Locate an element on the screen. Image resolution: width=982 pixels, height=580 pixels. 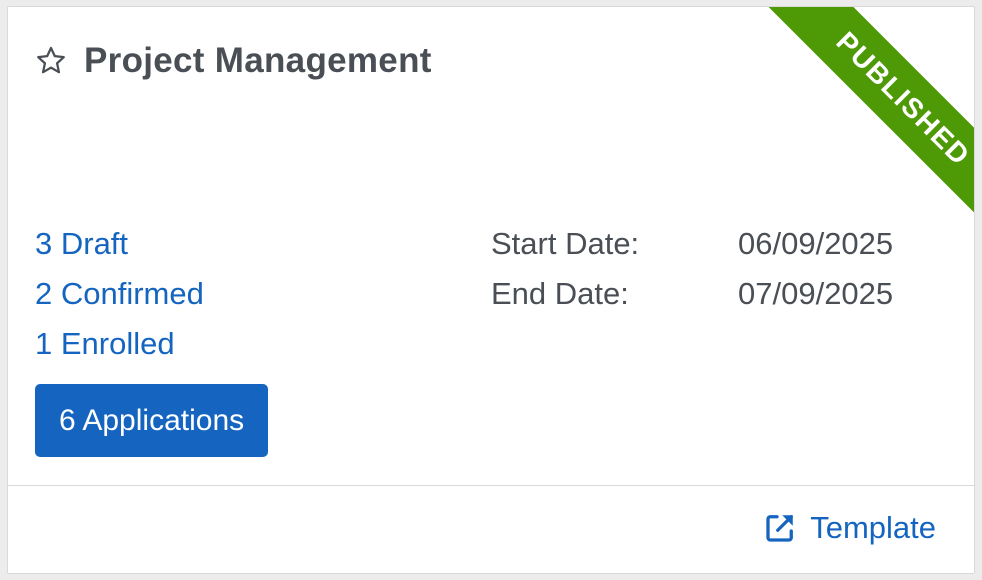
applications-button: 6 Applications is located at coordinates (152, 420).